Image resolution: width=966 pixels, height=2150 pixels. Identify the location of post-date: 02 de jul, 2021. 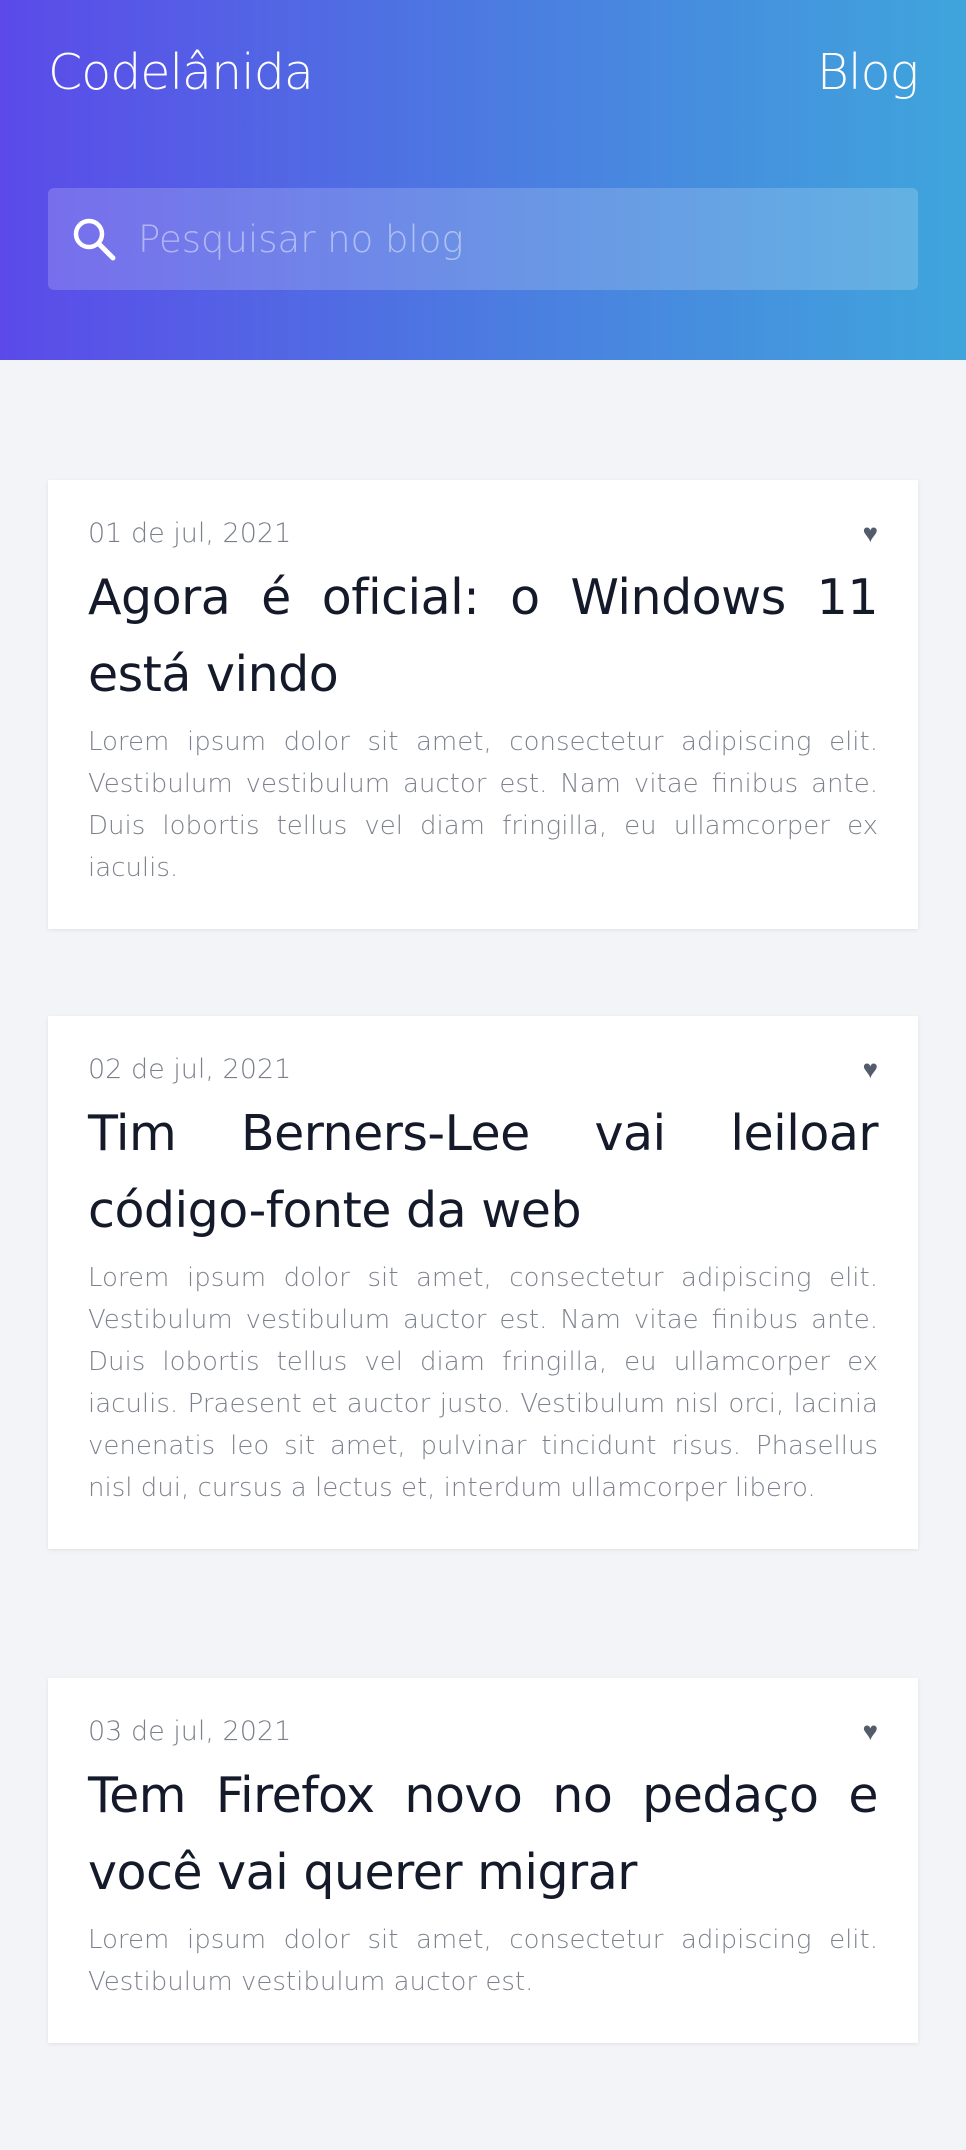
(190, 1069).